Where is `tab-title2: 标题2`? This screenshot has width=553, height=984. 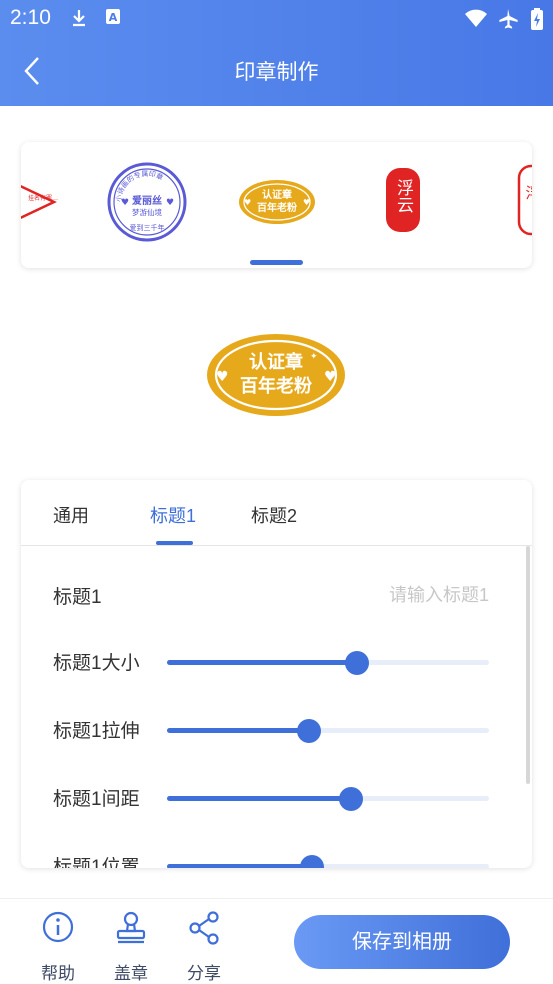
tab-title2: 标题2 is located at coordinates (274, 515).